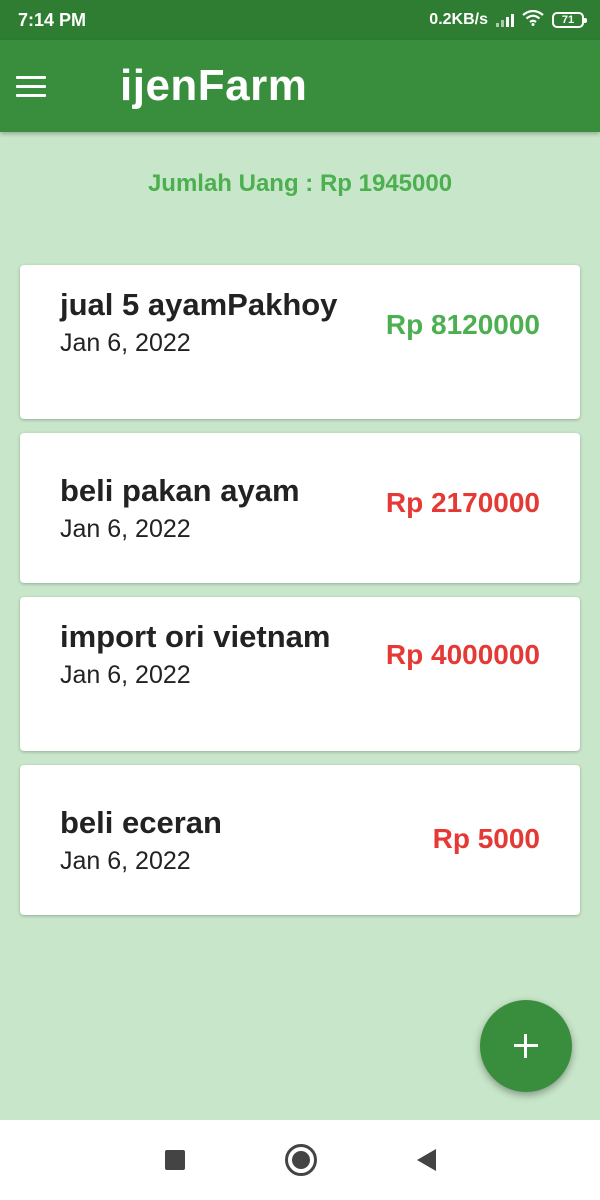 The image size is (600, 1200). I want to click on transaction-title: beli eceran, so click(141, 822).